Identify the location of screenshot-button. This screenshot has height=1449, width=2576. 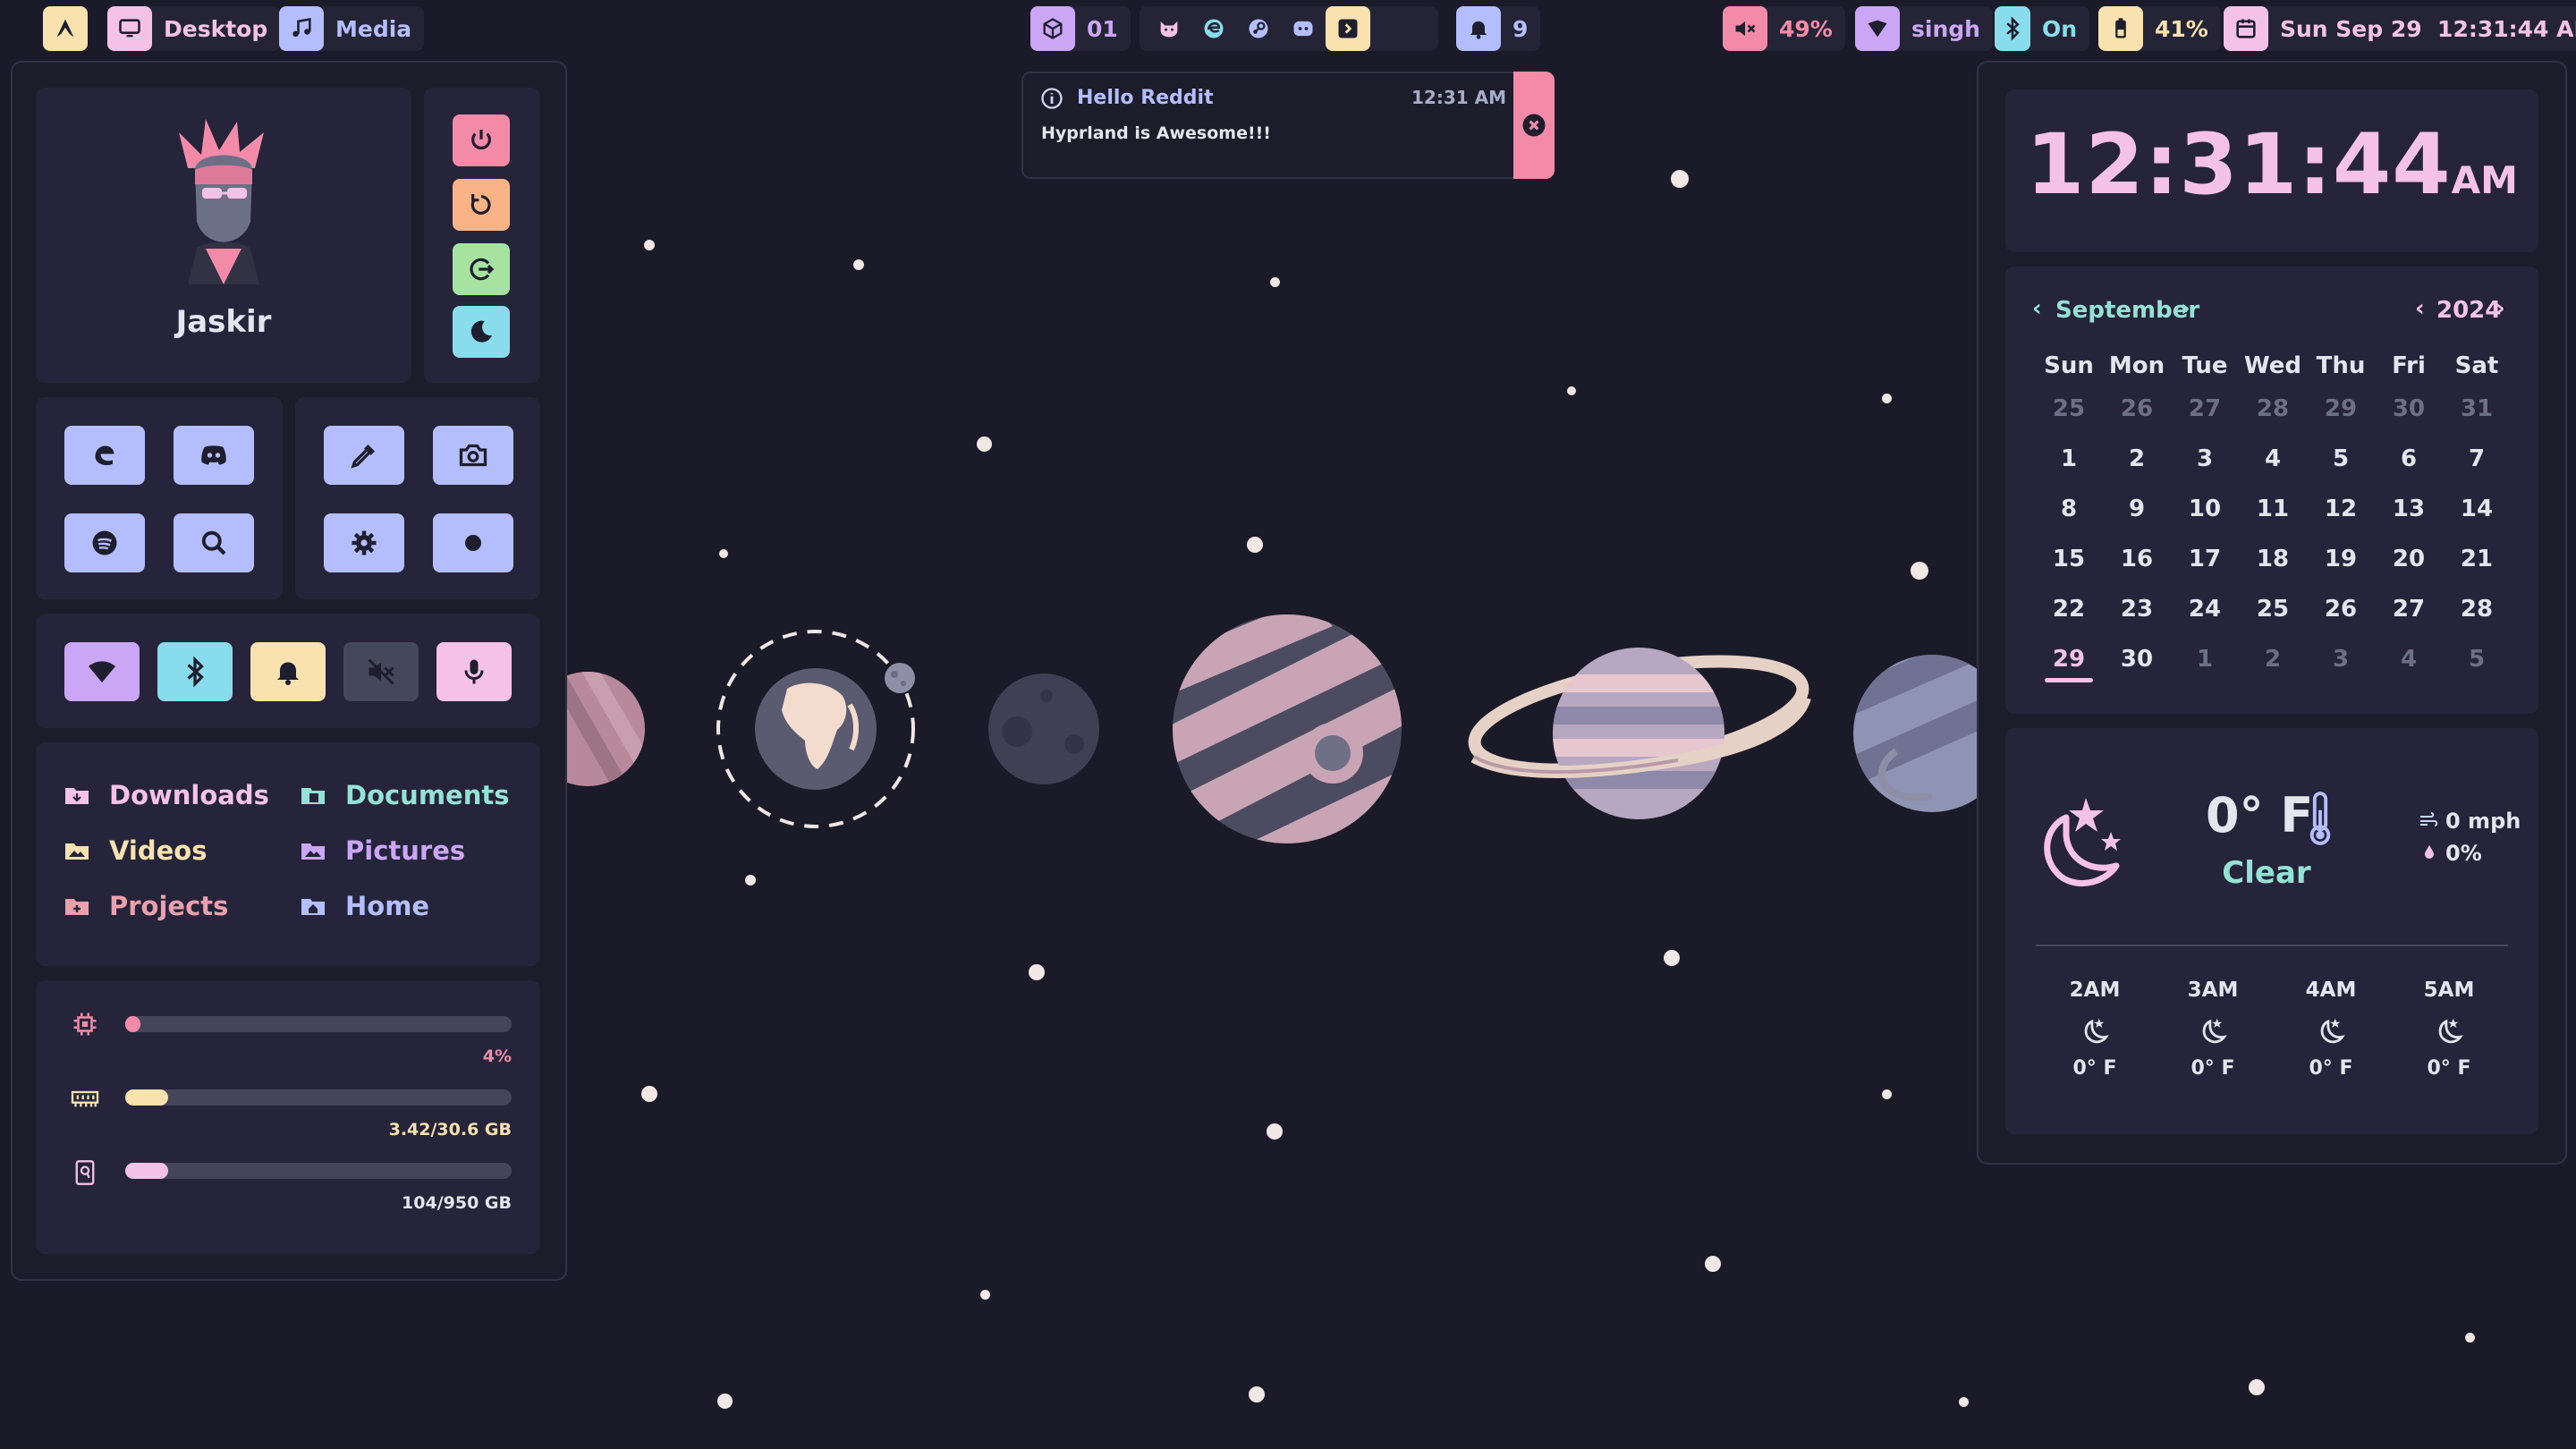
(473, 455).